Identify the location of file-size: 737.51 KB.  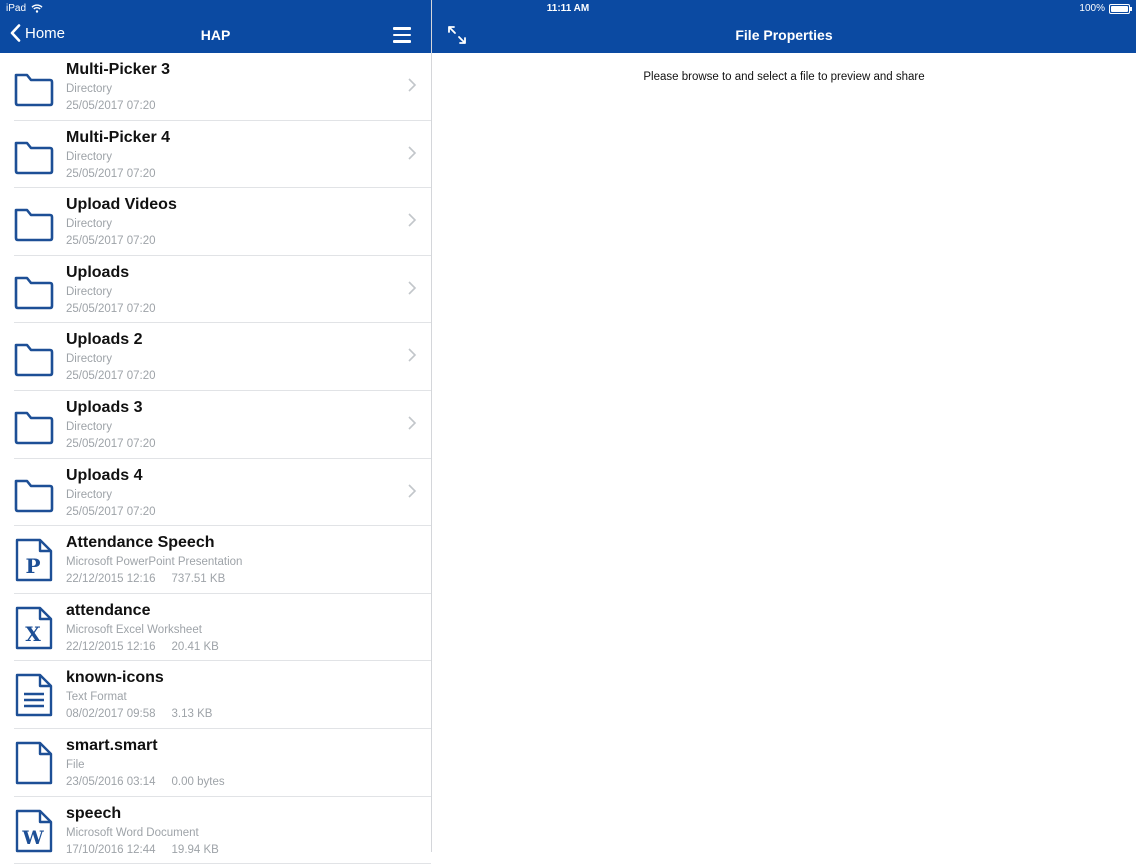
(198, 579).